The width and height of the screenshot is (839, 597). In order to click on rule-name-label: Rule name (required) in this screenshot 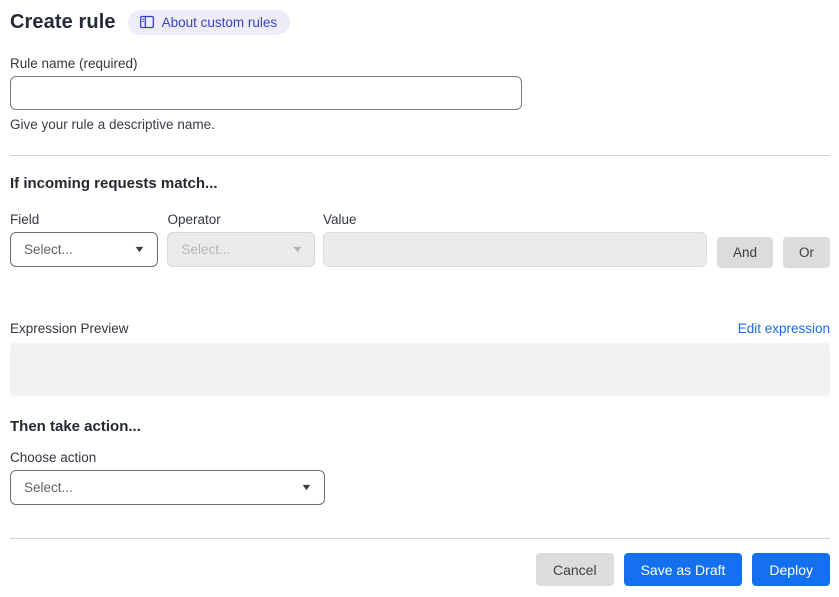, I will do `click(74, 63)`.